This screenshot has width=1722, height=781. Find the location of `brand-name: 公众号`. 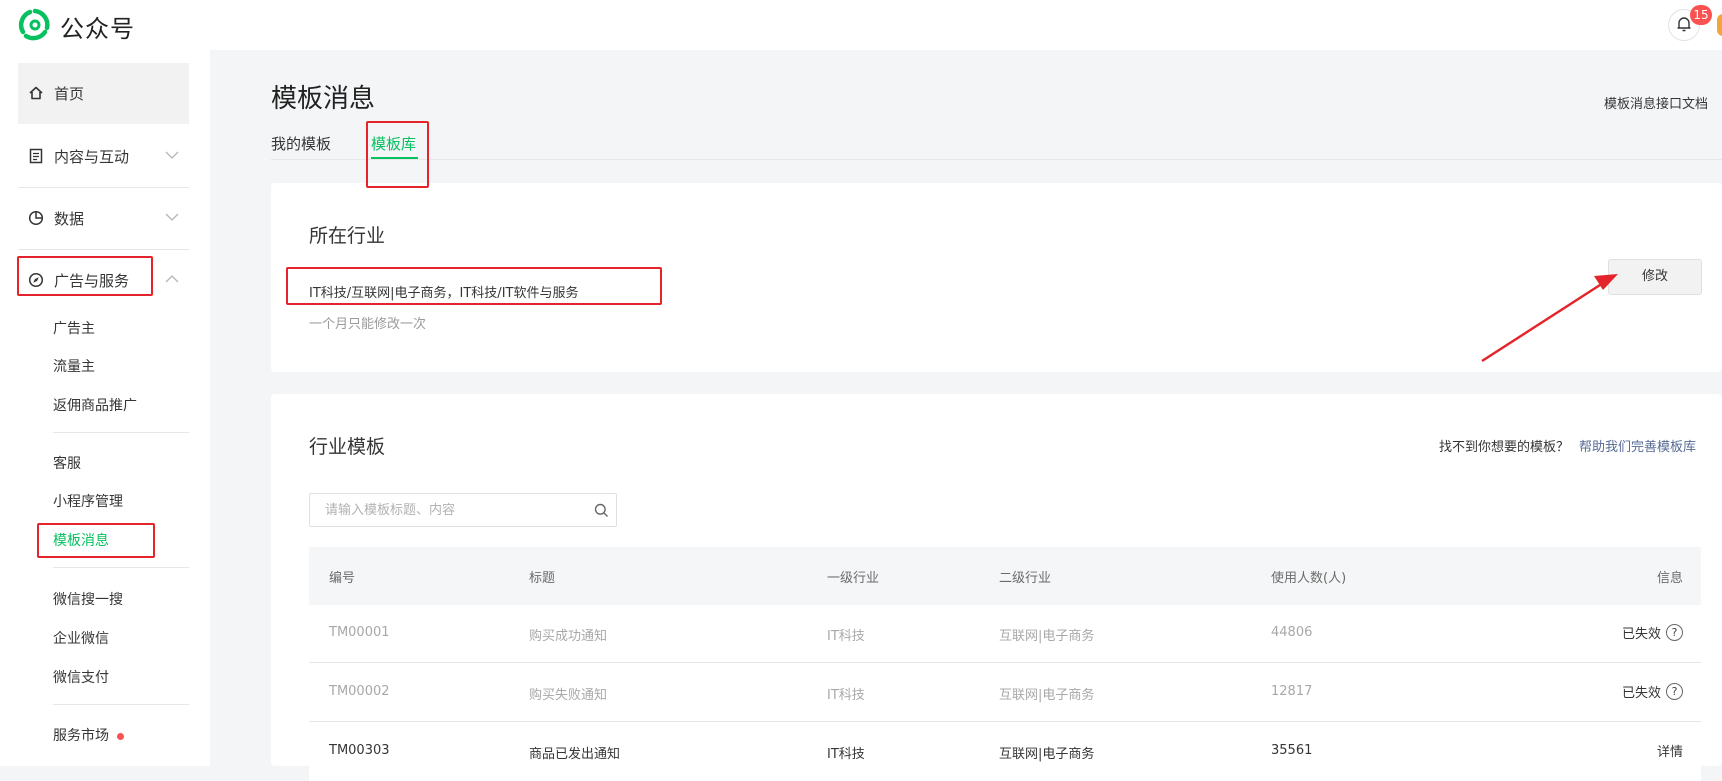

brand-name: 公众号 is located at coordinates (97, 26).